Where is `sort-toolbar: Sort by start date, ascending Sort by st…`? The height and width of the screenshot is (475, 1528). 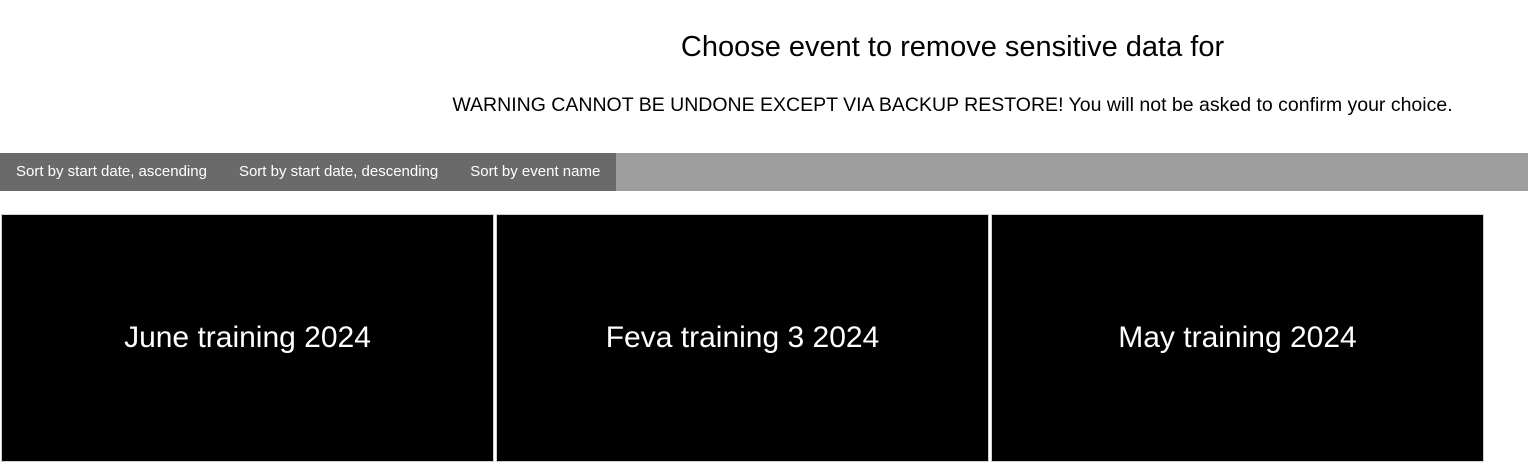 sort-toolbar: Sort by start date, ascending Sort by st… is located at coordinates (764, 172).